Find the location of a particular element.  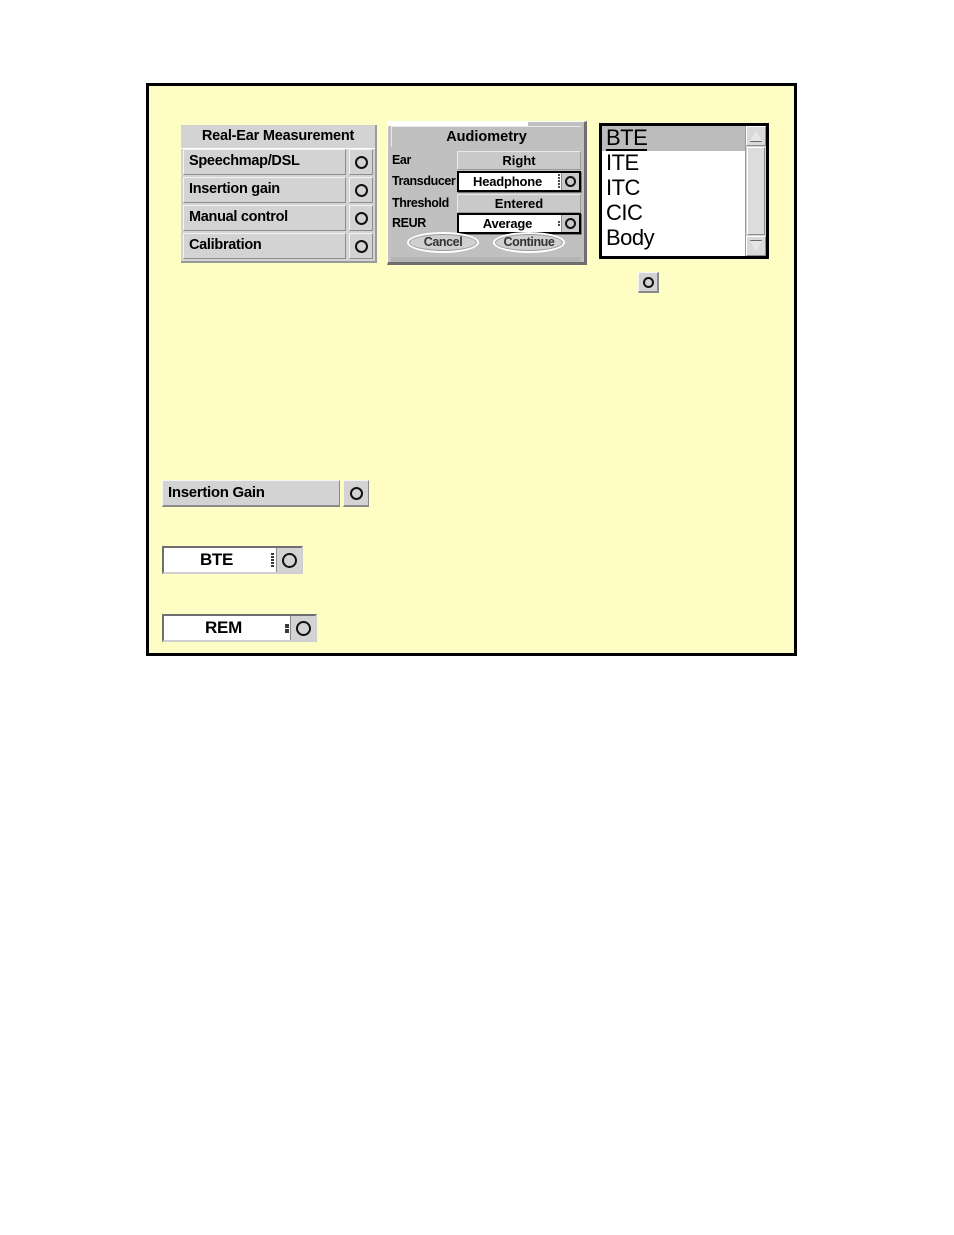

listbox-scrollbar is located at coordinates (755, 191).